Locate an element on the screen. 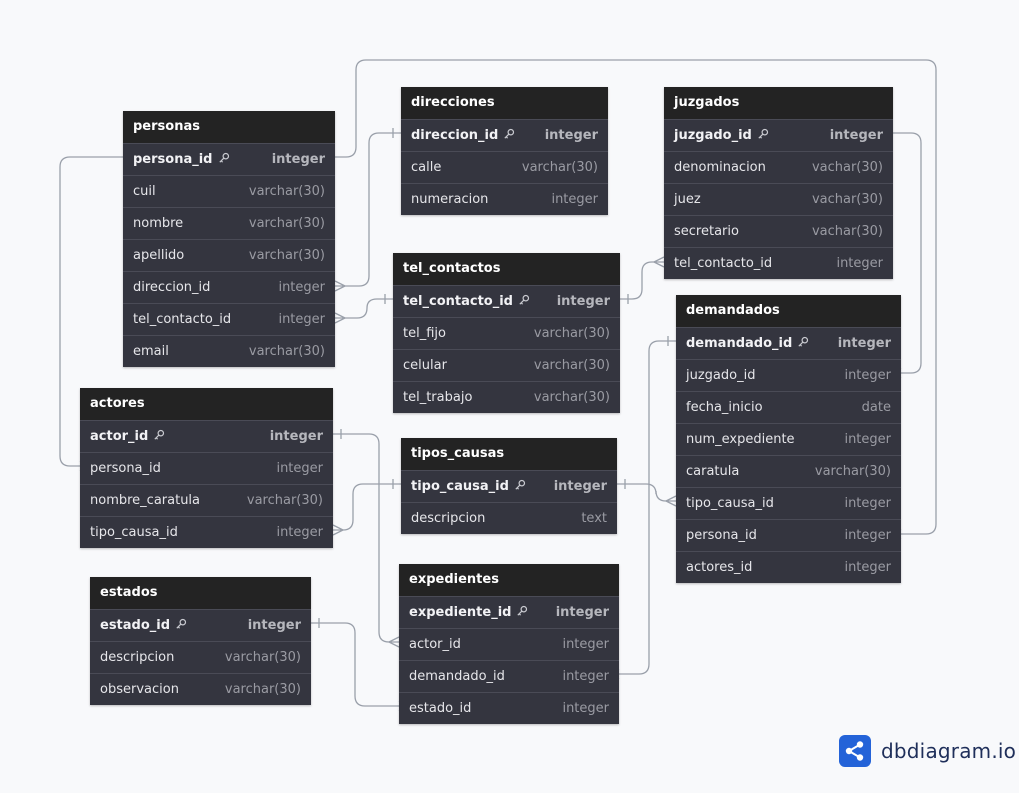 The height and width of the screenshot is (793, 1019). field-row-expediente-id: expediente_id integer is located at coordinates (509, 612).